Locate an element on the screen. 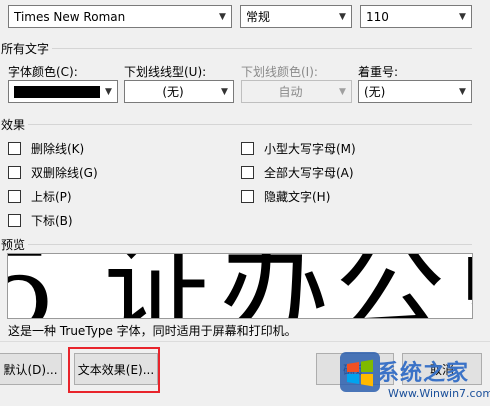 Image resolution: width=490 pixels, height=406 pixels. watermark-url: Www.Winwin7.com is located at coordinates (439, 393).